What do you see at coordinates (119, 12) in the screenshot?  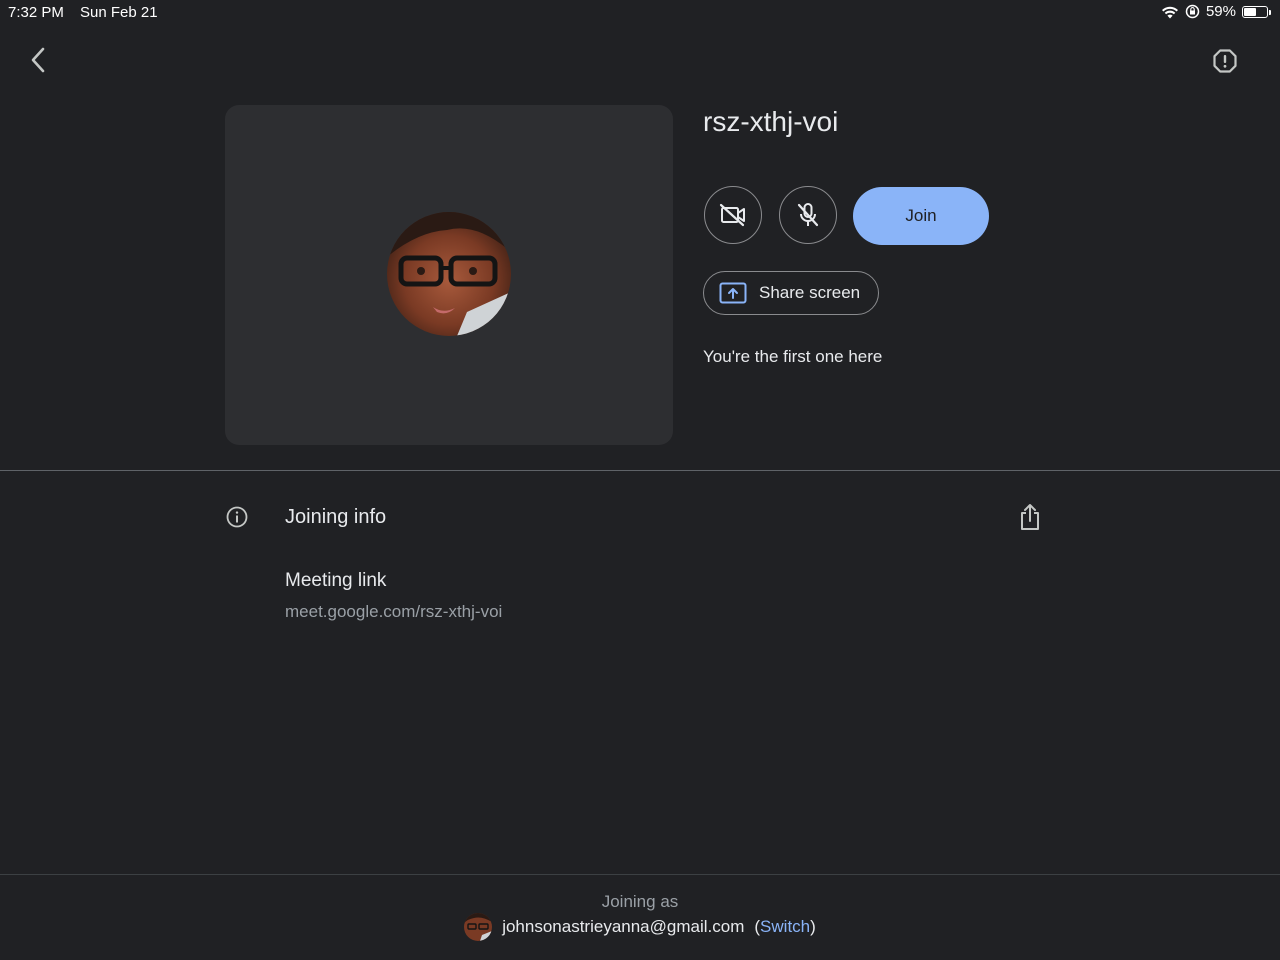 I see `status-date: Sun Feb 21` at bounding box center [119, 12].